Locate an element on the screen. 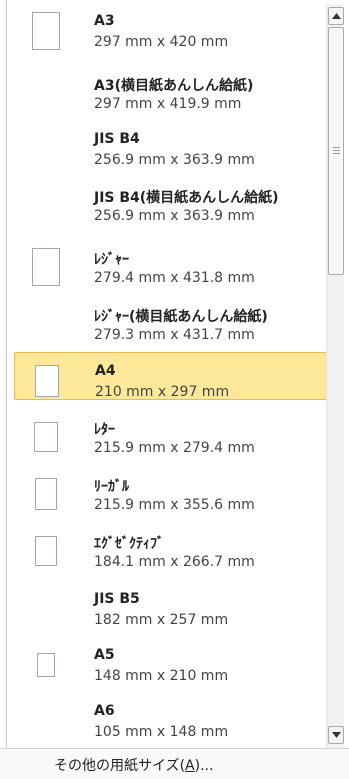 The width and height of the screenshot is (349, 779). paper-size-name: ﾚｼﾞｬｰ is located at coordinates (111, 260).